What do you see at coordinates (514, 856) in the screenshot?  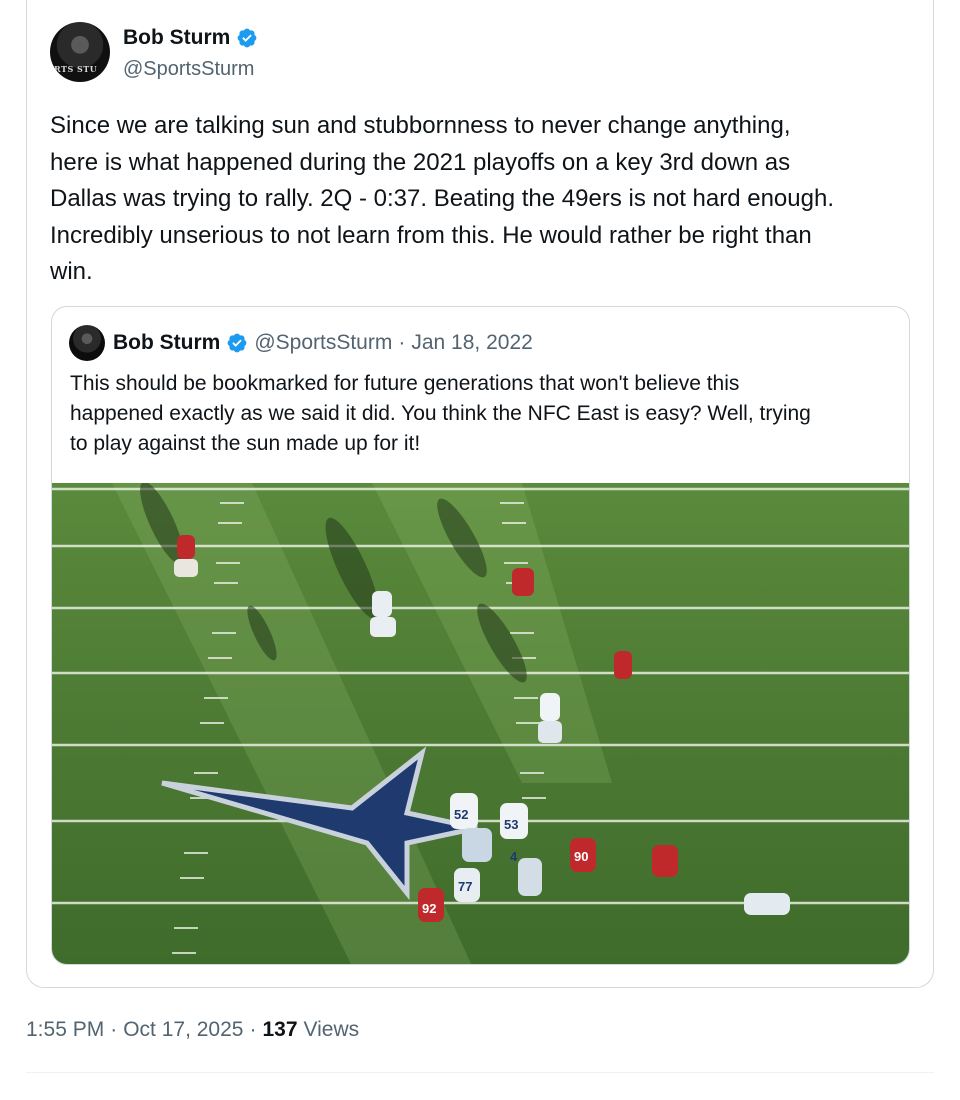 I see `jersey-number: 4` at bounding box center [514, 856].